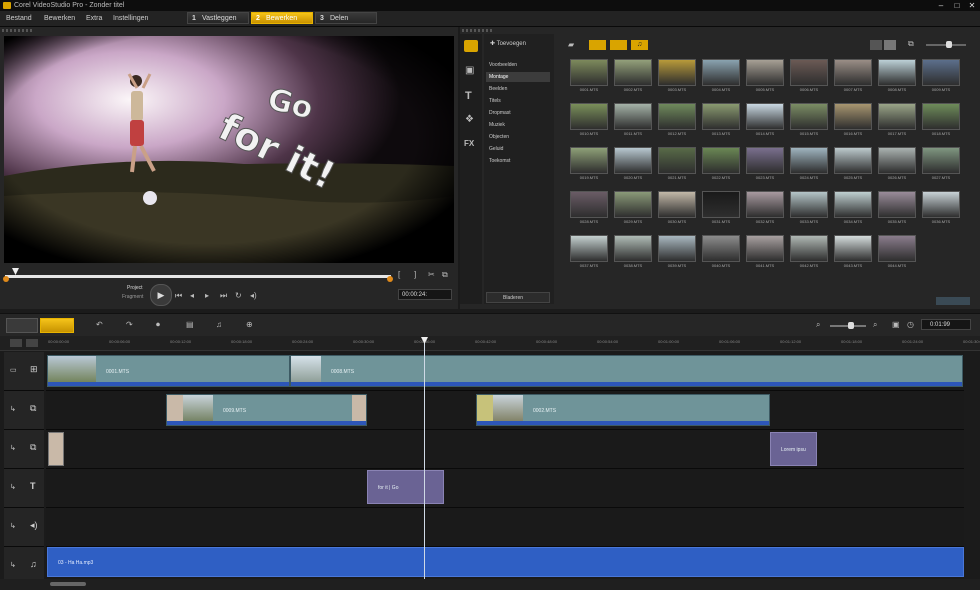 The height and width of the screenshot is (590, 980). What do you see at coordinates (890, 45) in the screenshot?
I see `thumb-view-button` at bounding box center [890, 45].